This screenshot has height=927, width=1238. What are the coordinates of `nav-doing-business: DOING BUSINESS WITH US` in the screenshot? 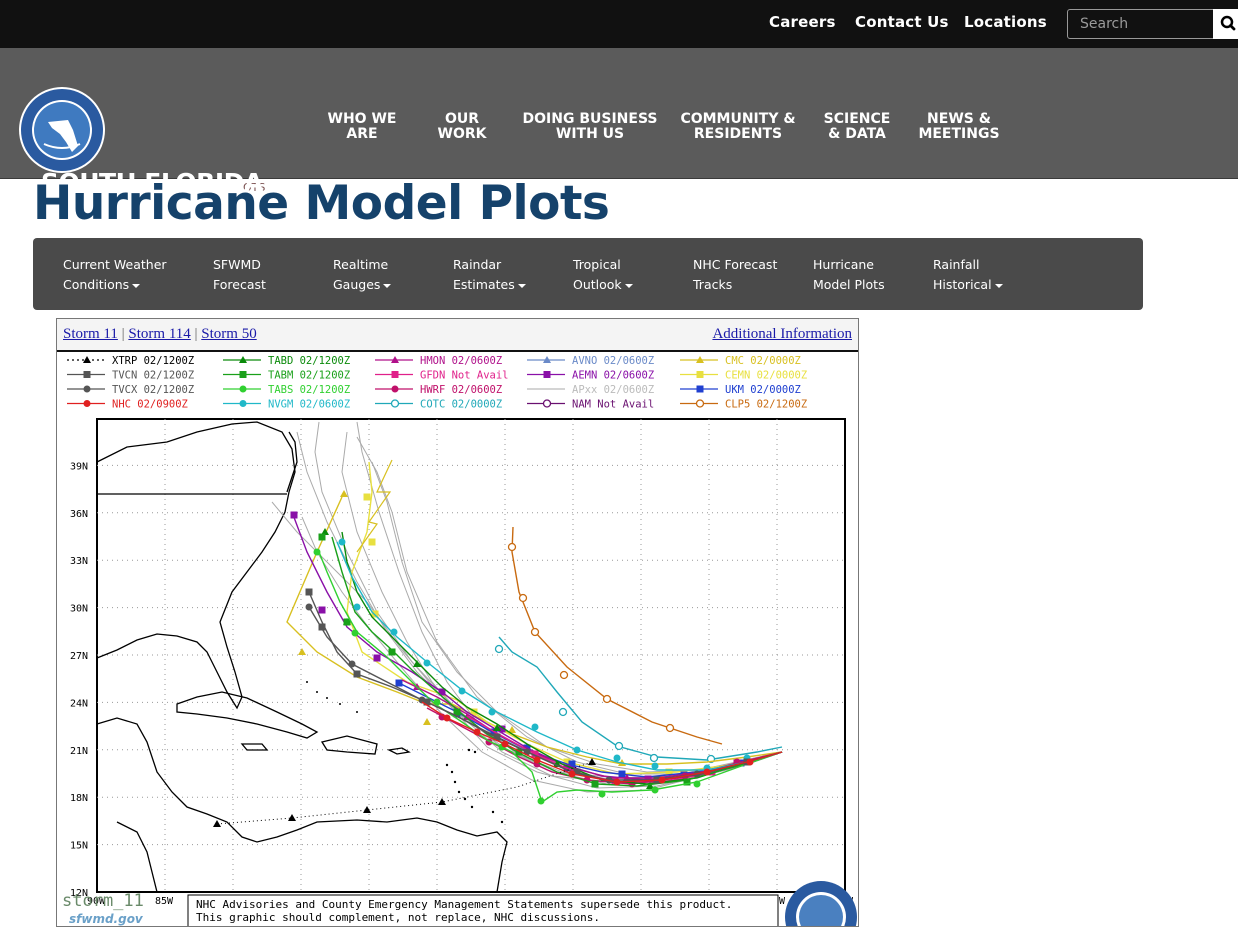 It's located at (590, 127).